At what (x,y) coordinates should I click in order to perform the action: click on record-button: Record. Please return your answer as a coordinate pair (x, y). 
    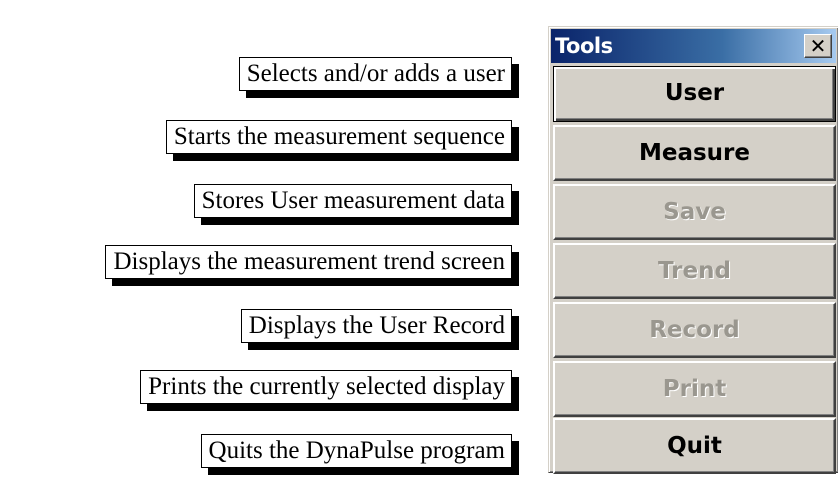
    Looking at the image, I should click on (694, 330).